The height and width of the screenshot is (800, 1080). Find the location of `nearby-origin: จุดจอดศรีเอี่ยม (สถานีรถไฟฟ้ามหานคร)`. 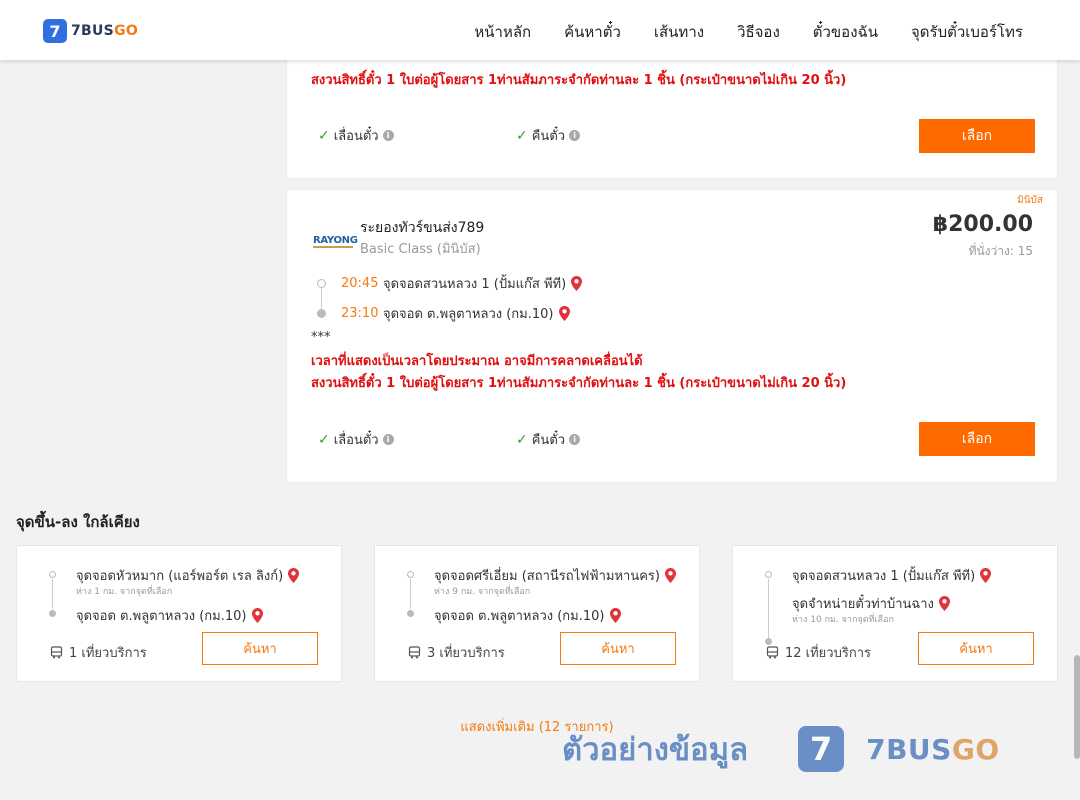

nearby-origin: จุดจอดศรีเอี่ยม (สถานีรถไฟฟ้ามหานคร) is located at coordinates (555, 575).